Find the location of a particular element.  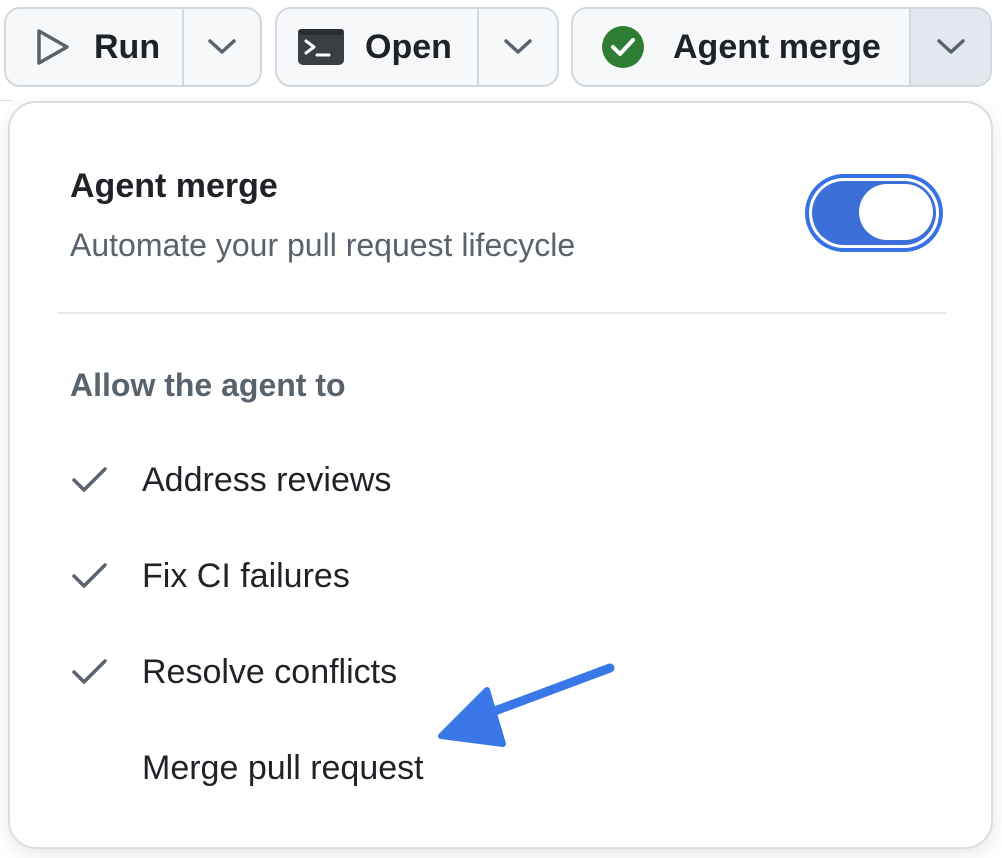

annotation-arrow-icon is located at coordinates (526, 705).